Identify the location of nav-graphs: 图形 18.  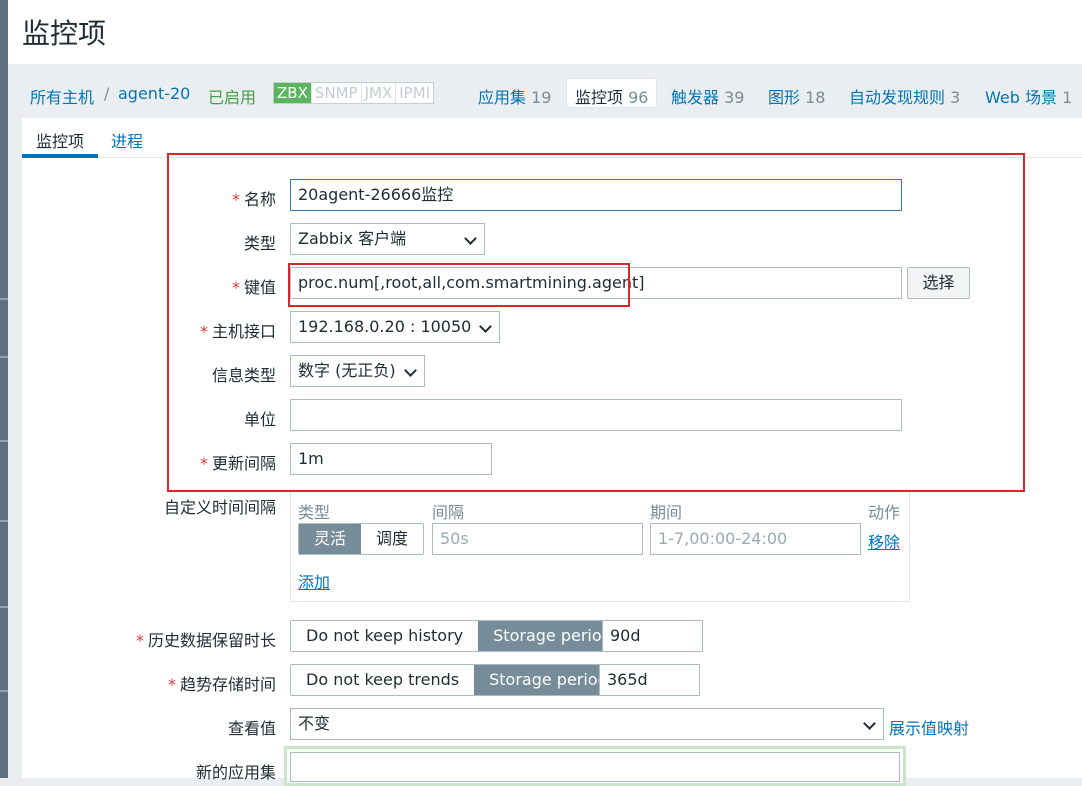
(796, 96).